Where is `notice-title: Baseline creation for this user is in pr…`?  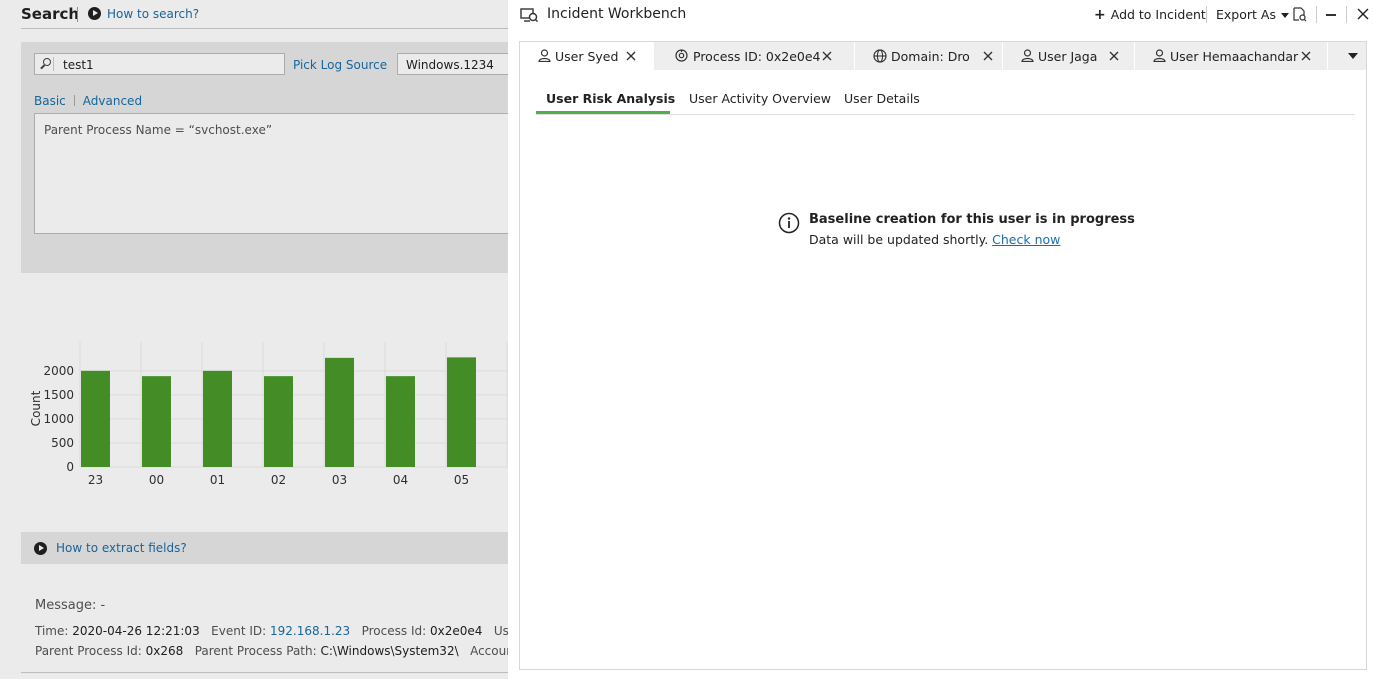 notice-title: Baseline creation for this user is in pr… is located at coordinates (972, 219).